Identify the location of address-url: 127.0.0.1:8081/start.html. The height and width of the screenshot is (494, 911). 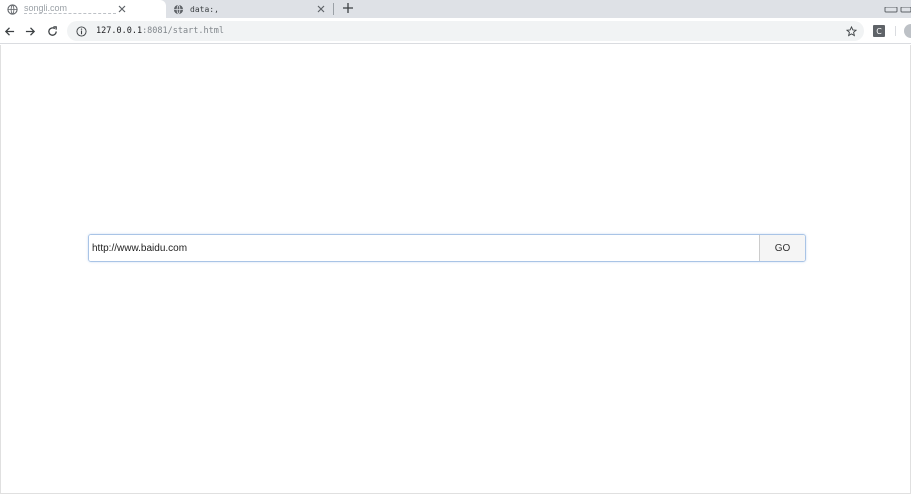
(160, 31).